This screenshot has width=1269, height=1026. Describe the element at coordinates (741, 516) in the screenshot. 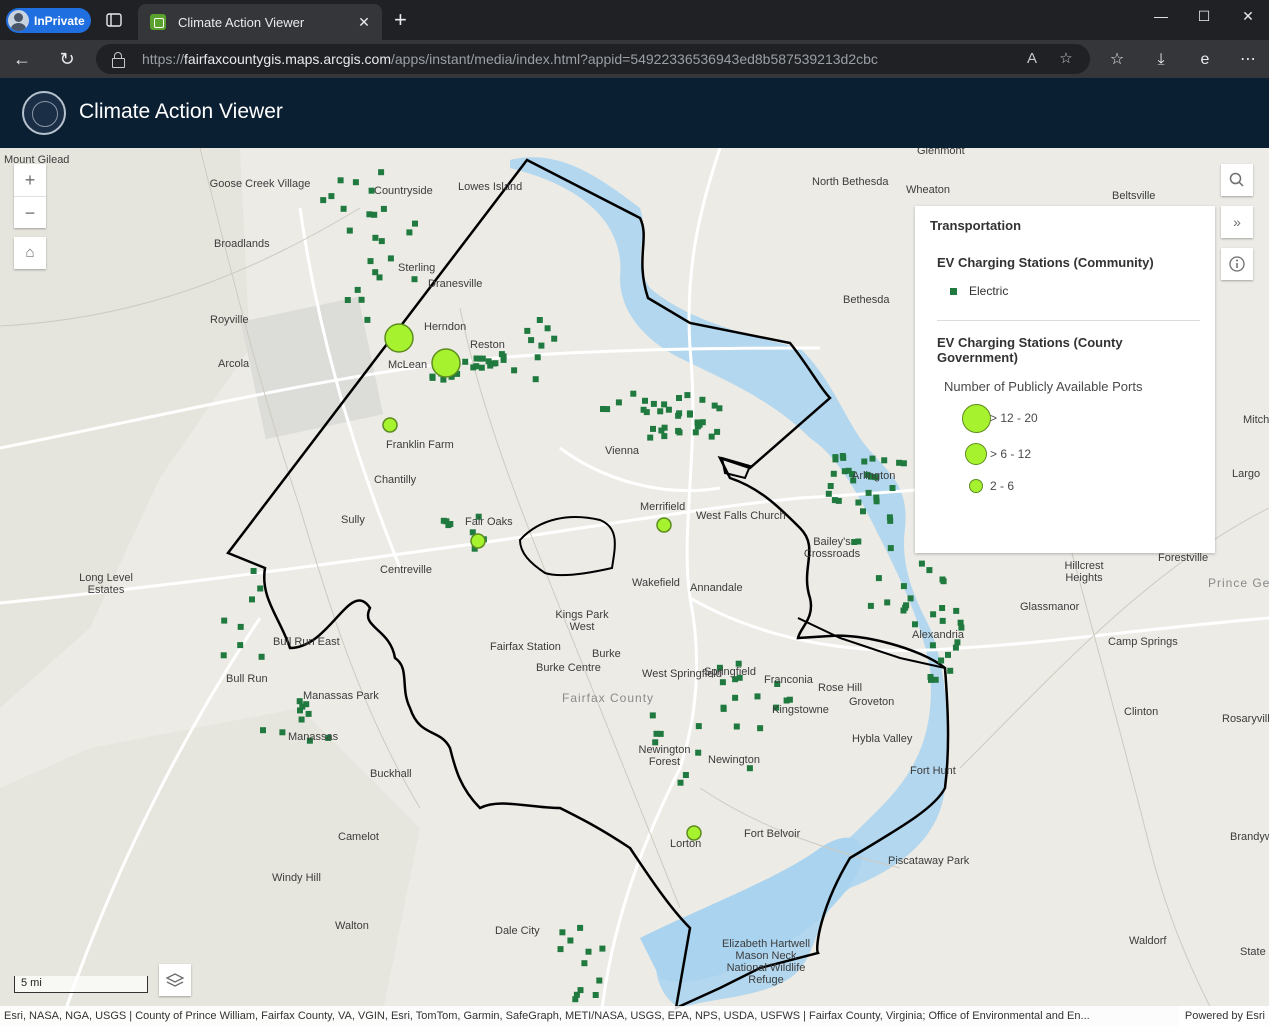

I see `place-label: West Falls Church` at that location.